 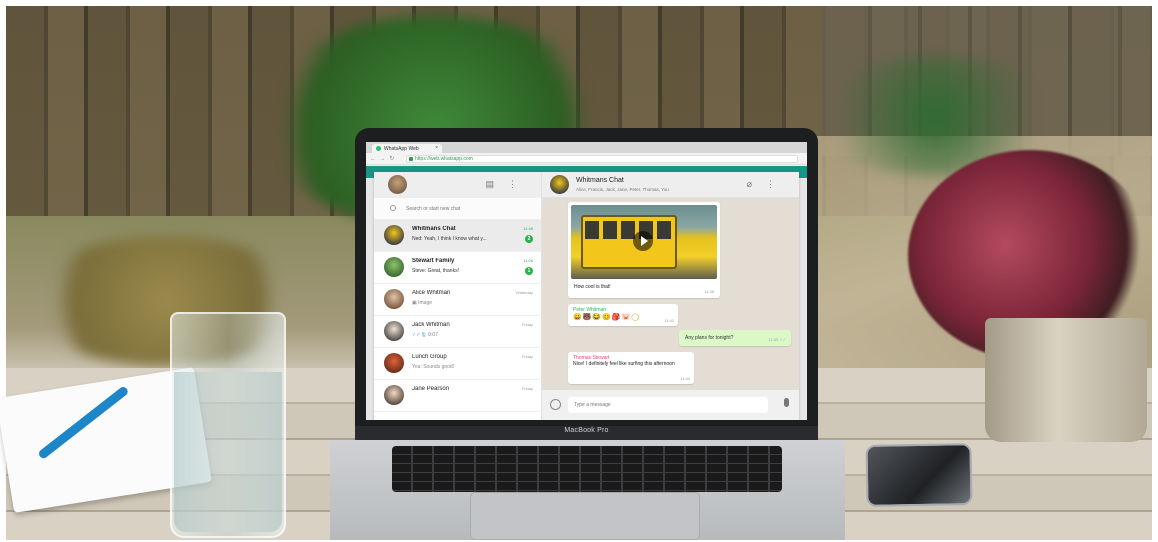 I want to click on back-forward-reload-icons: ← → ↻, so click(x=382, y=158).